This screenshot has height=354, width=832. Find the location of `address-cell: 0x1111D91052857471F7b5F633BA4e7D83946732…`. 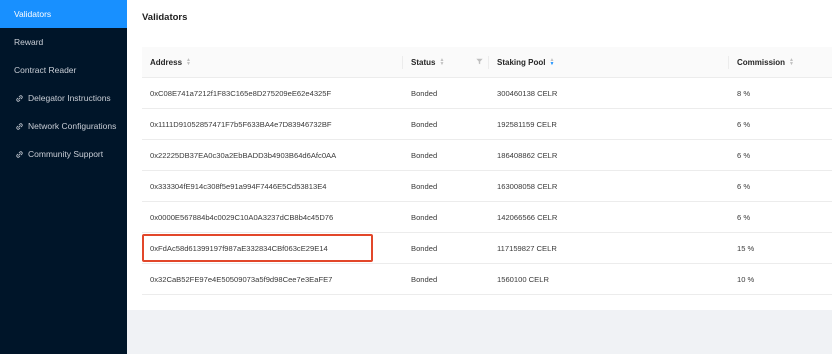

address-cell: 0x1111D91052857471F7b5F633BA4e7D83946732… is located at coordinates (272, 124).